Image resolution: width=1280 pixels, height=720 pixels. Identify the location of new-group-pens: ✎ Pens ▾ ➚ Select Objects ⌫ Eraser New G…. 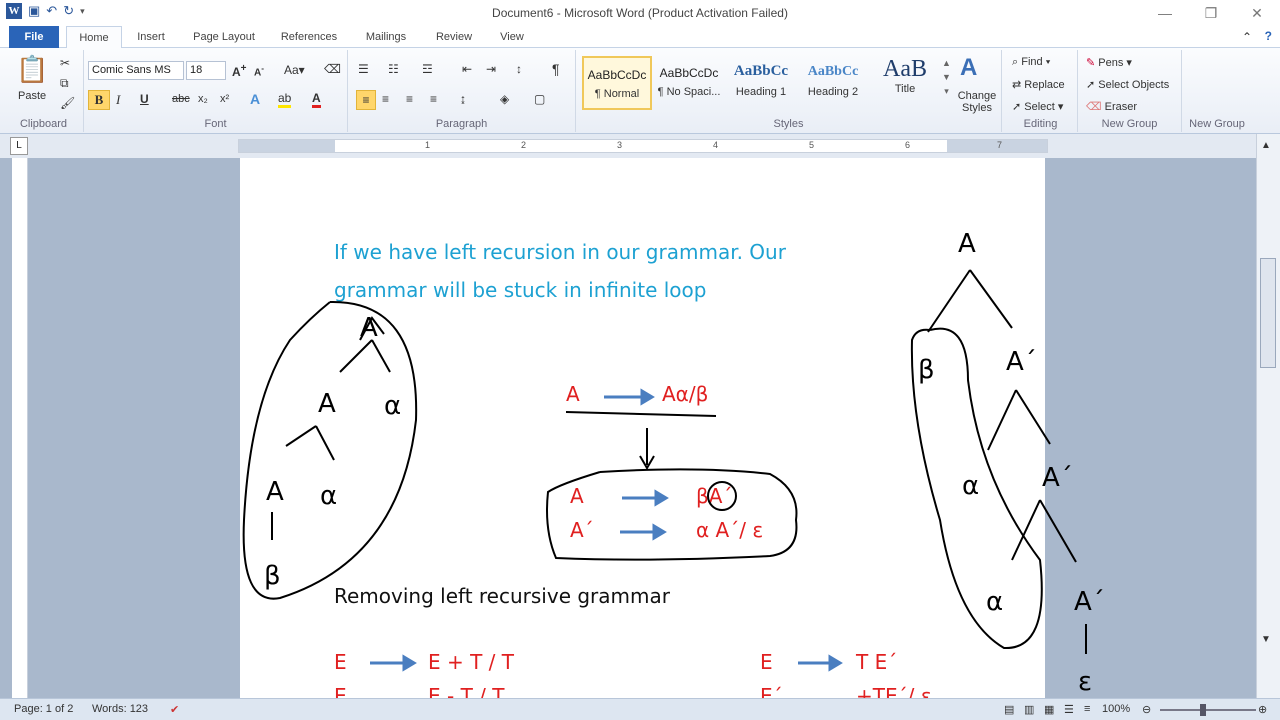
(1130, 91).